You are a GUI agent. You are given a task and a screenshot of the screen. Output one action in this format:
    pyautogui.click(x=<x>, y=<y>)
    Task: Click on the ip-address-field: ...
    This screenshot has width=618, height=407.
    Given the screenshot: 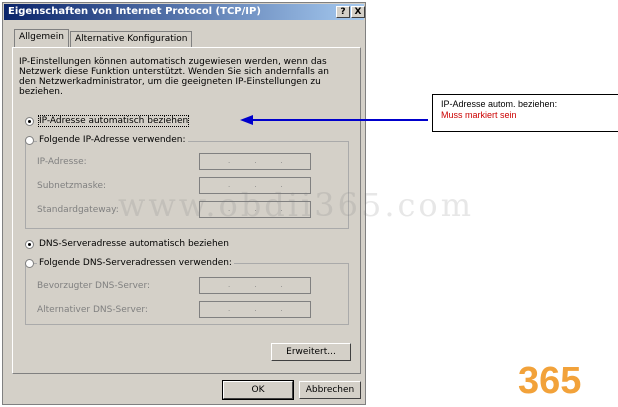 What is the action you would take?
    pyautogui.click(x=255, y=161)
    